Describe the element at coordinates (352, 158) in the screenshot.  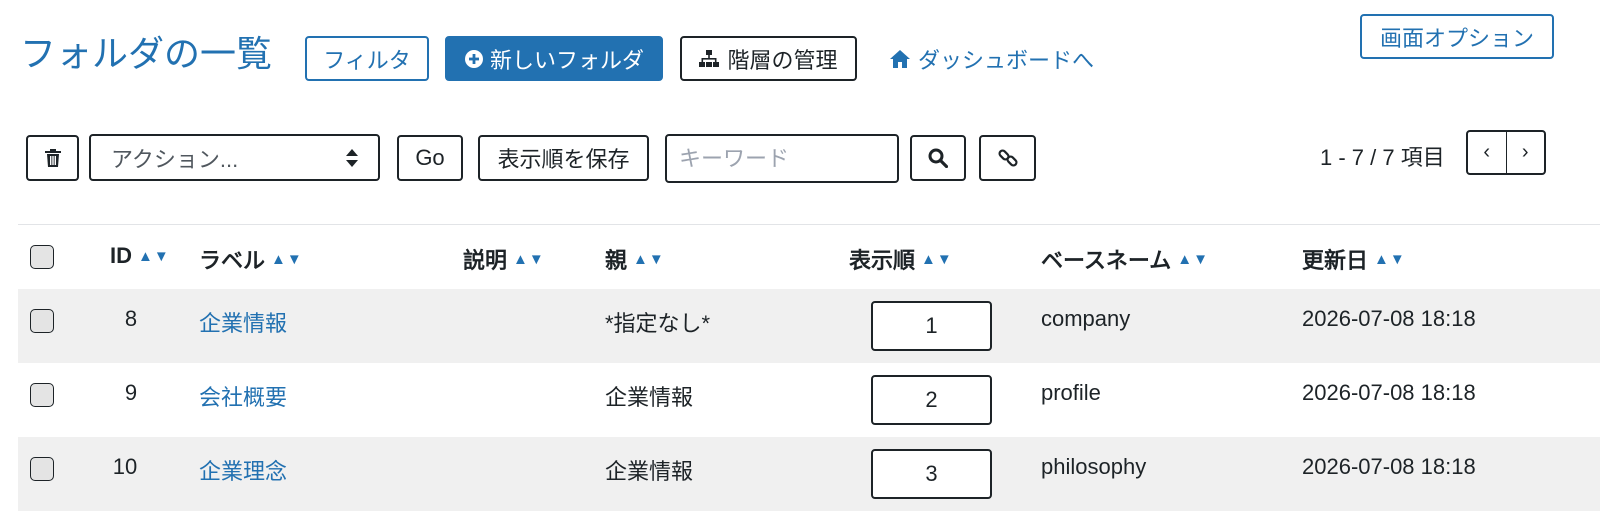
I see `sort-arrows-icon` at that location.